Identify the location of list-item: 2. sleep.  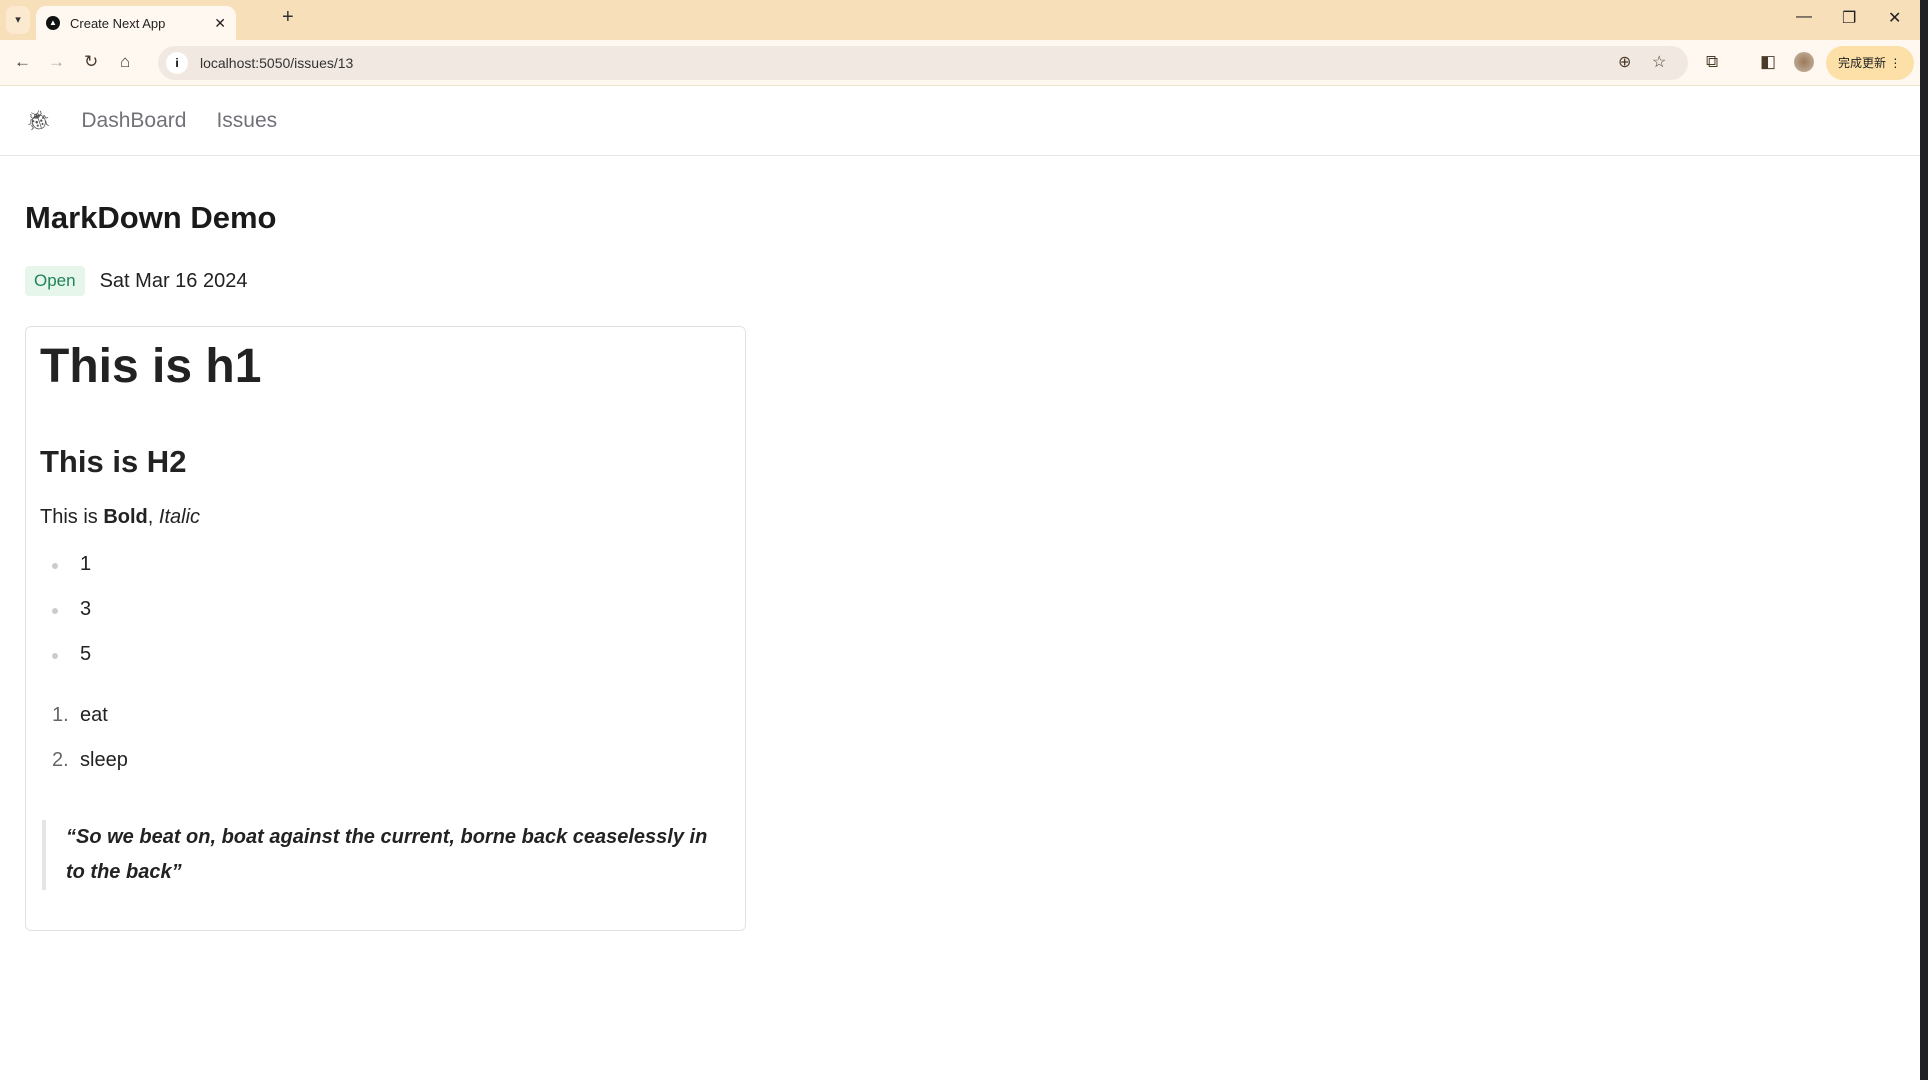
(385, 771).